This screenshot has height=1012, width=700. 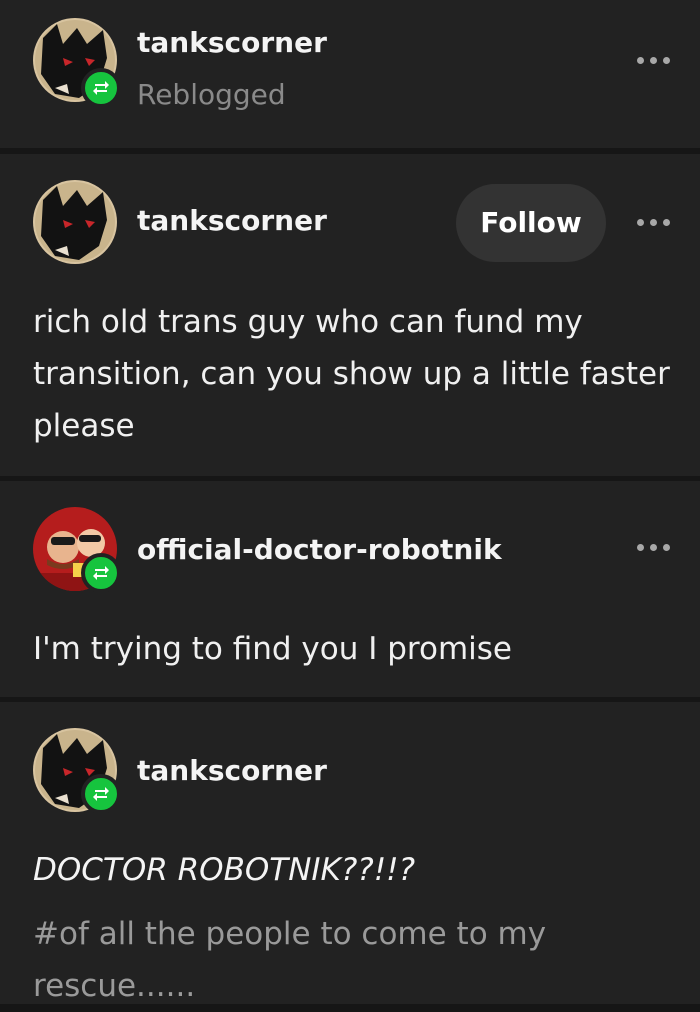 I want to click on post-body: I'm trying to find you I promise, so click(x=272, y=649).